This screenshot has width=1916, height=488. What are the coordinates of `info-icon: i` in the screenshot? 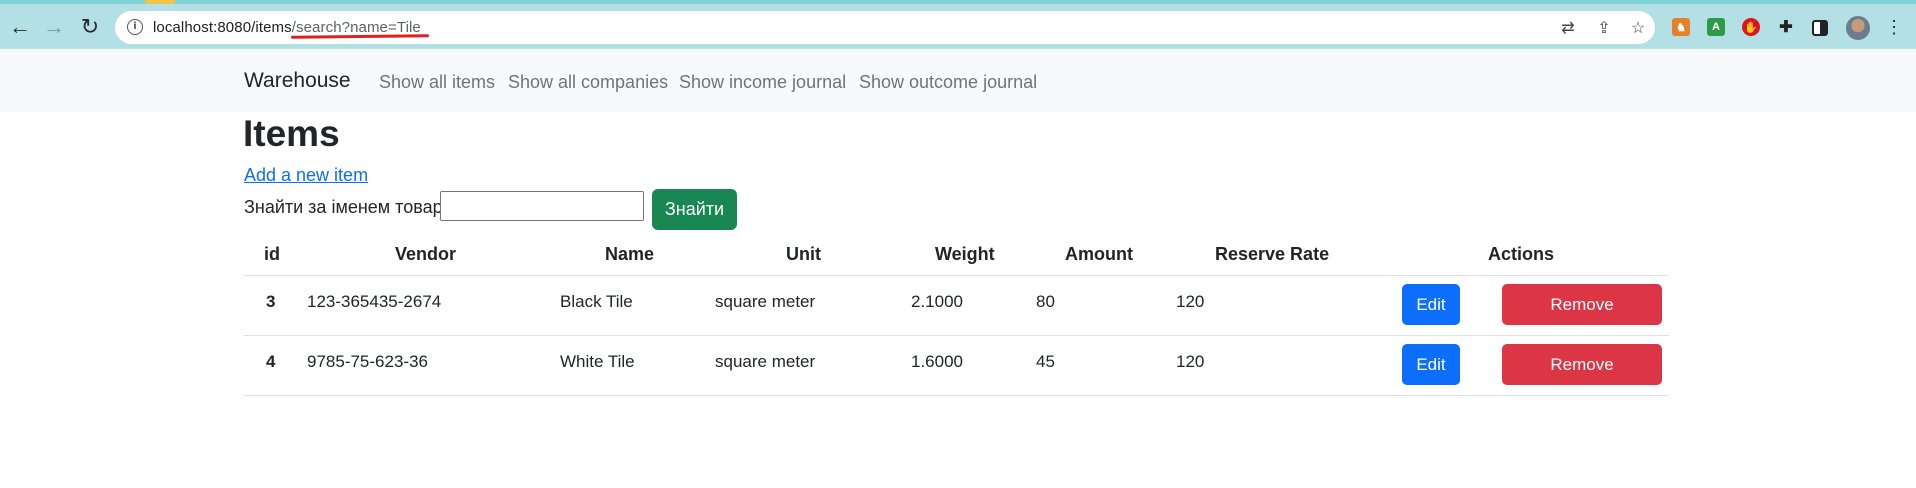 It's located at (135, 27).